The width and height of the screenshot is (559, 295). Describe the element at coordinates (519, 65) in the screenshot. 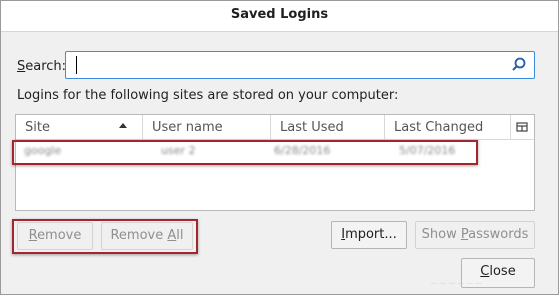

I see `search-icon` at that location.